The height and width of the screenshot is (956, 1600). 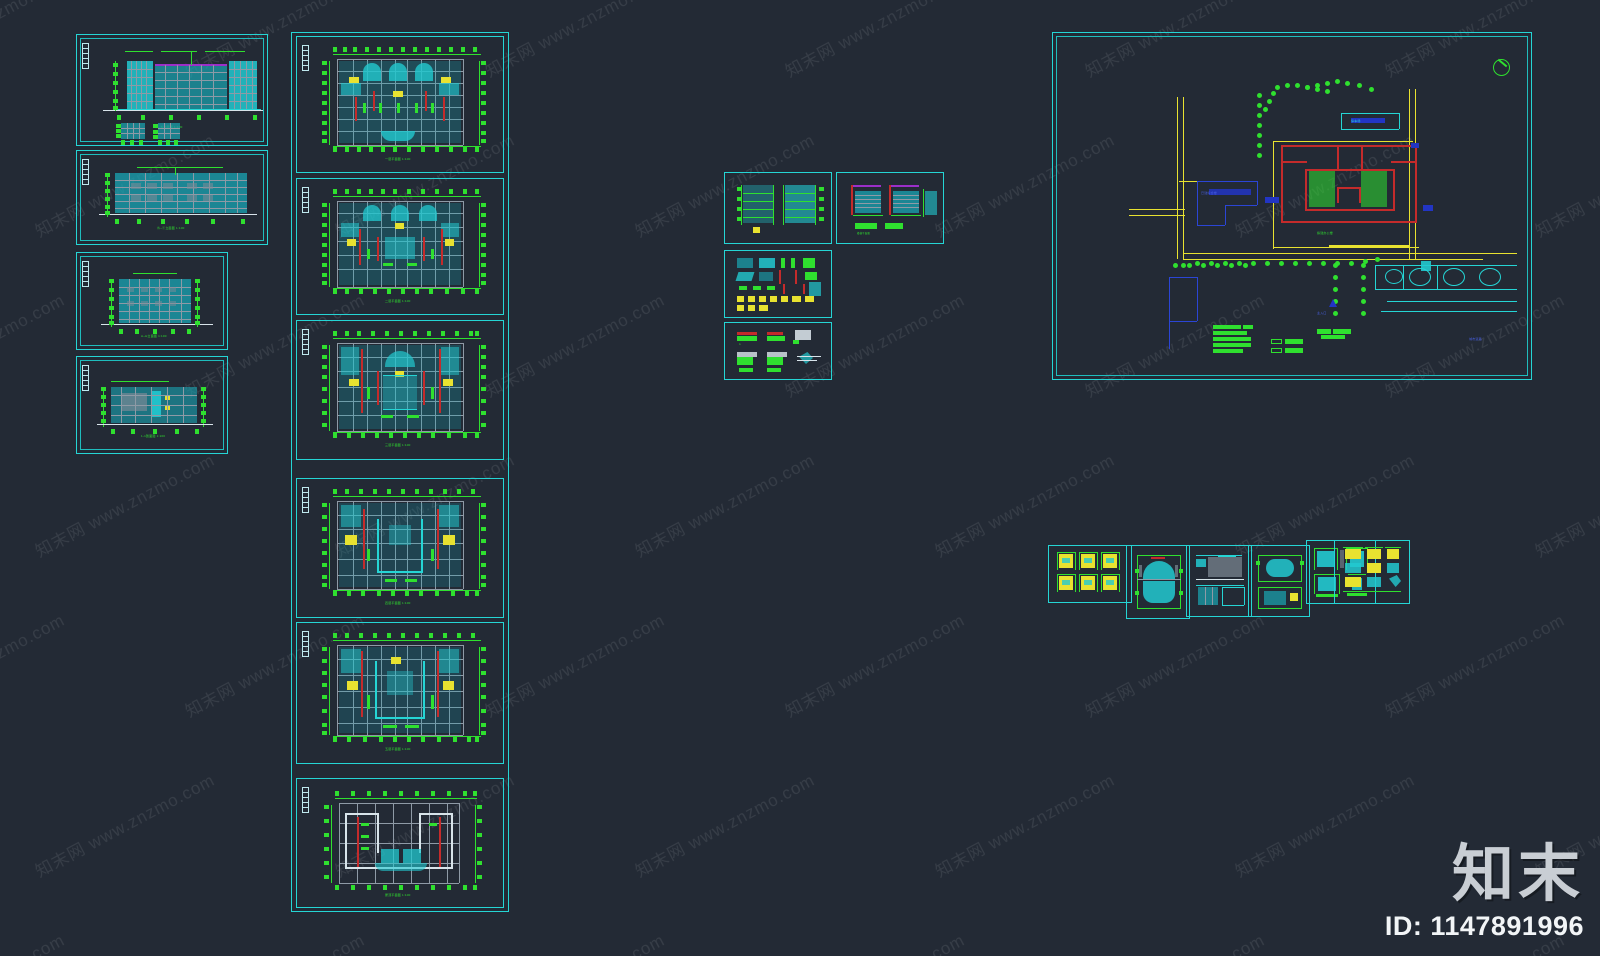 I want to click on stair-sections-drawing, so click(x=780, y=208).